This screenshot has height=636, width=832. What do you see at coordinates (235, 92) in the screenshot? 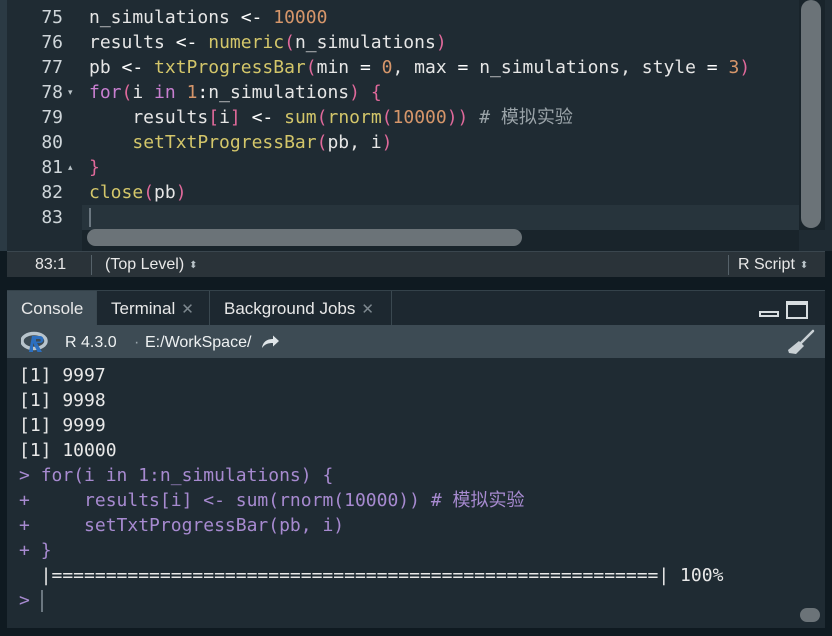
I see `code-line: for(i in 1:n_simulations) {` at bounding box center [235, 92].